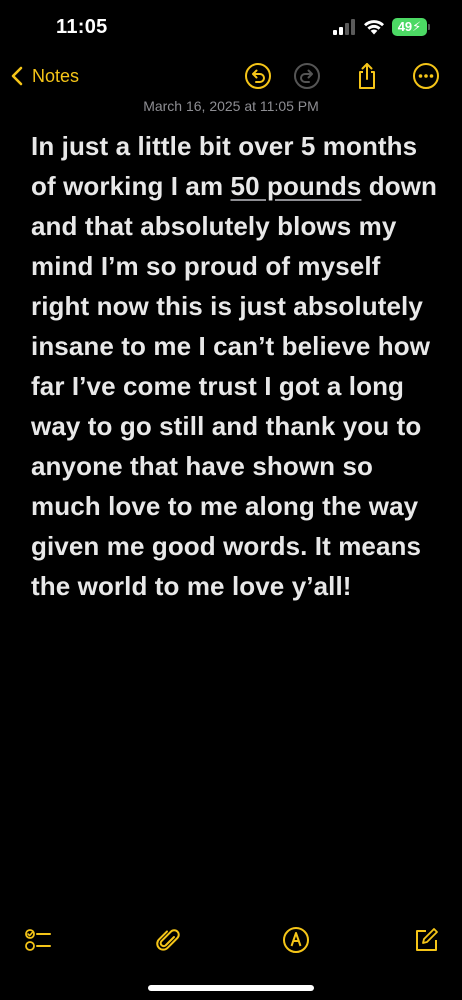 The height and width of the screenshot is (1000, 462). What do you see at coordinates (307, 76) in the screenshot?
I see `redo-icon` at bounding box center [307, 76].